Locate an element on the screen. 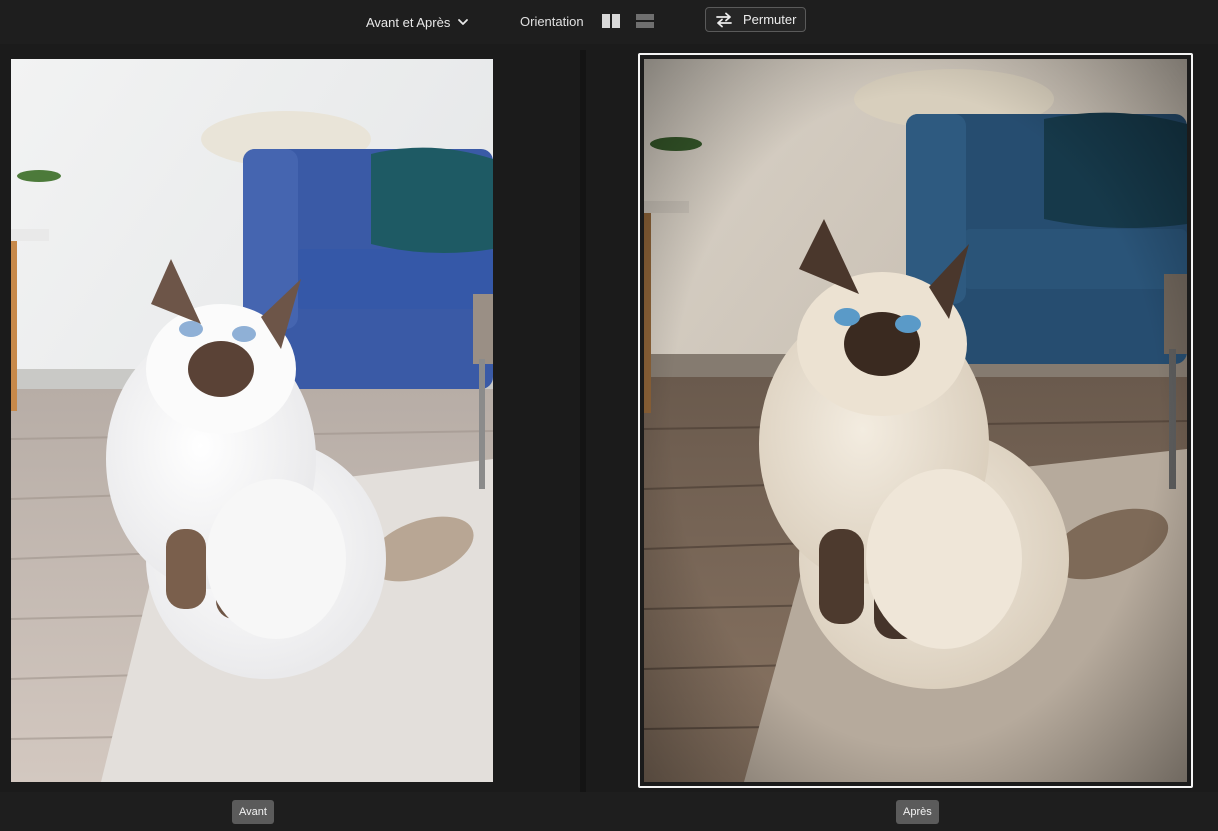  side-by-side-layout-icon is located at coordinates (611, 21).